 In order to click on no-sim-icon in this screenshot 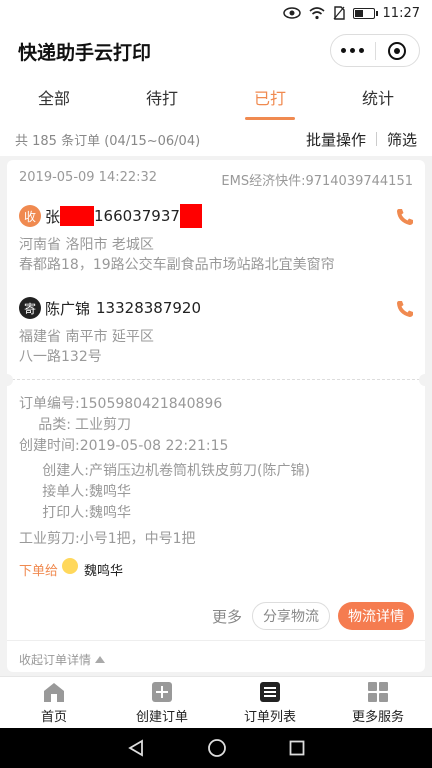, I will do `click(339, 13)`.